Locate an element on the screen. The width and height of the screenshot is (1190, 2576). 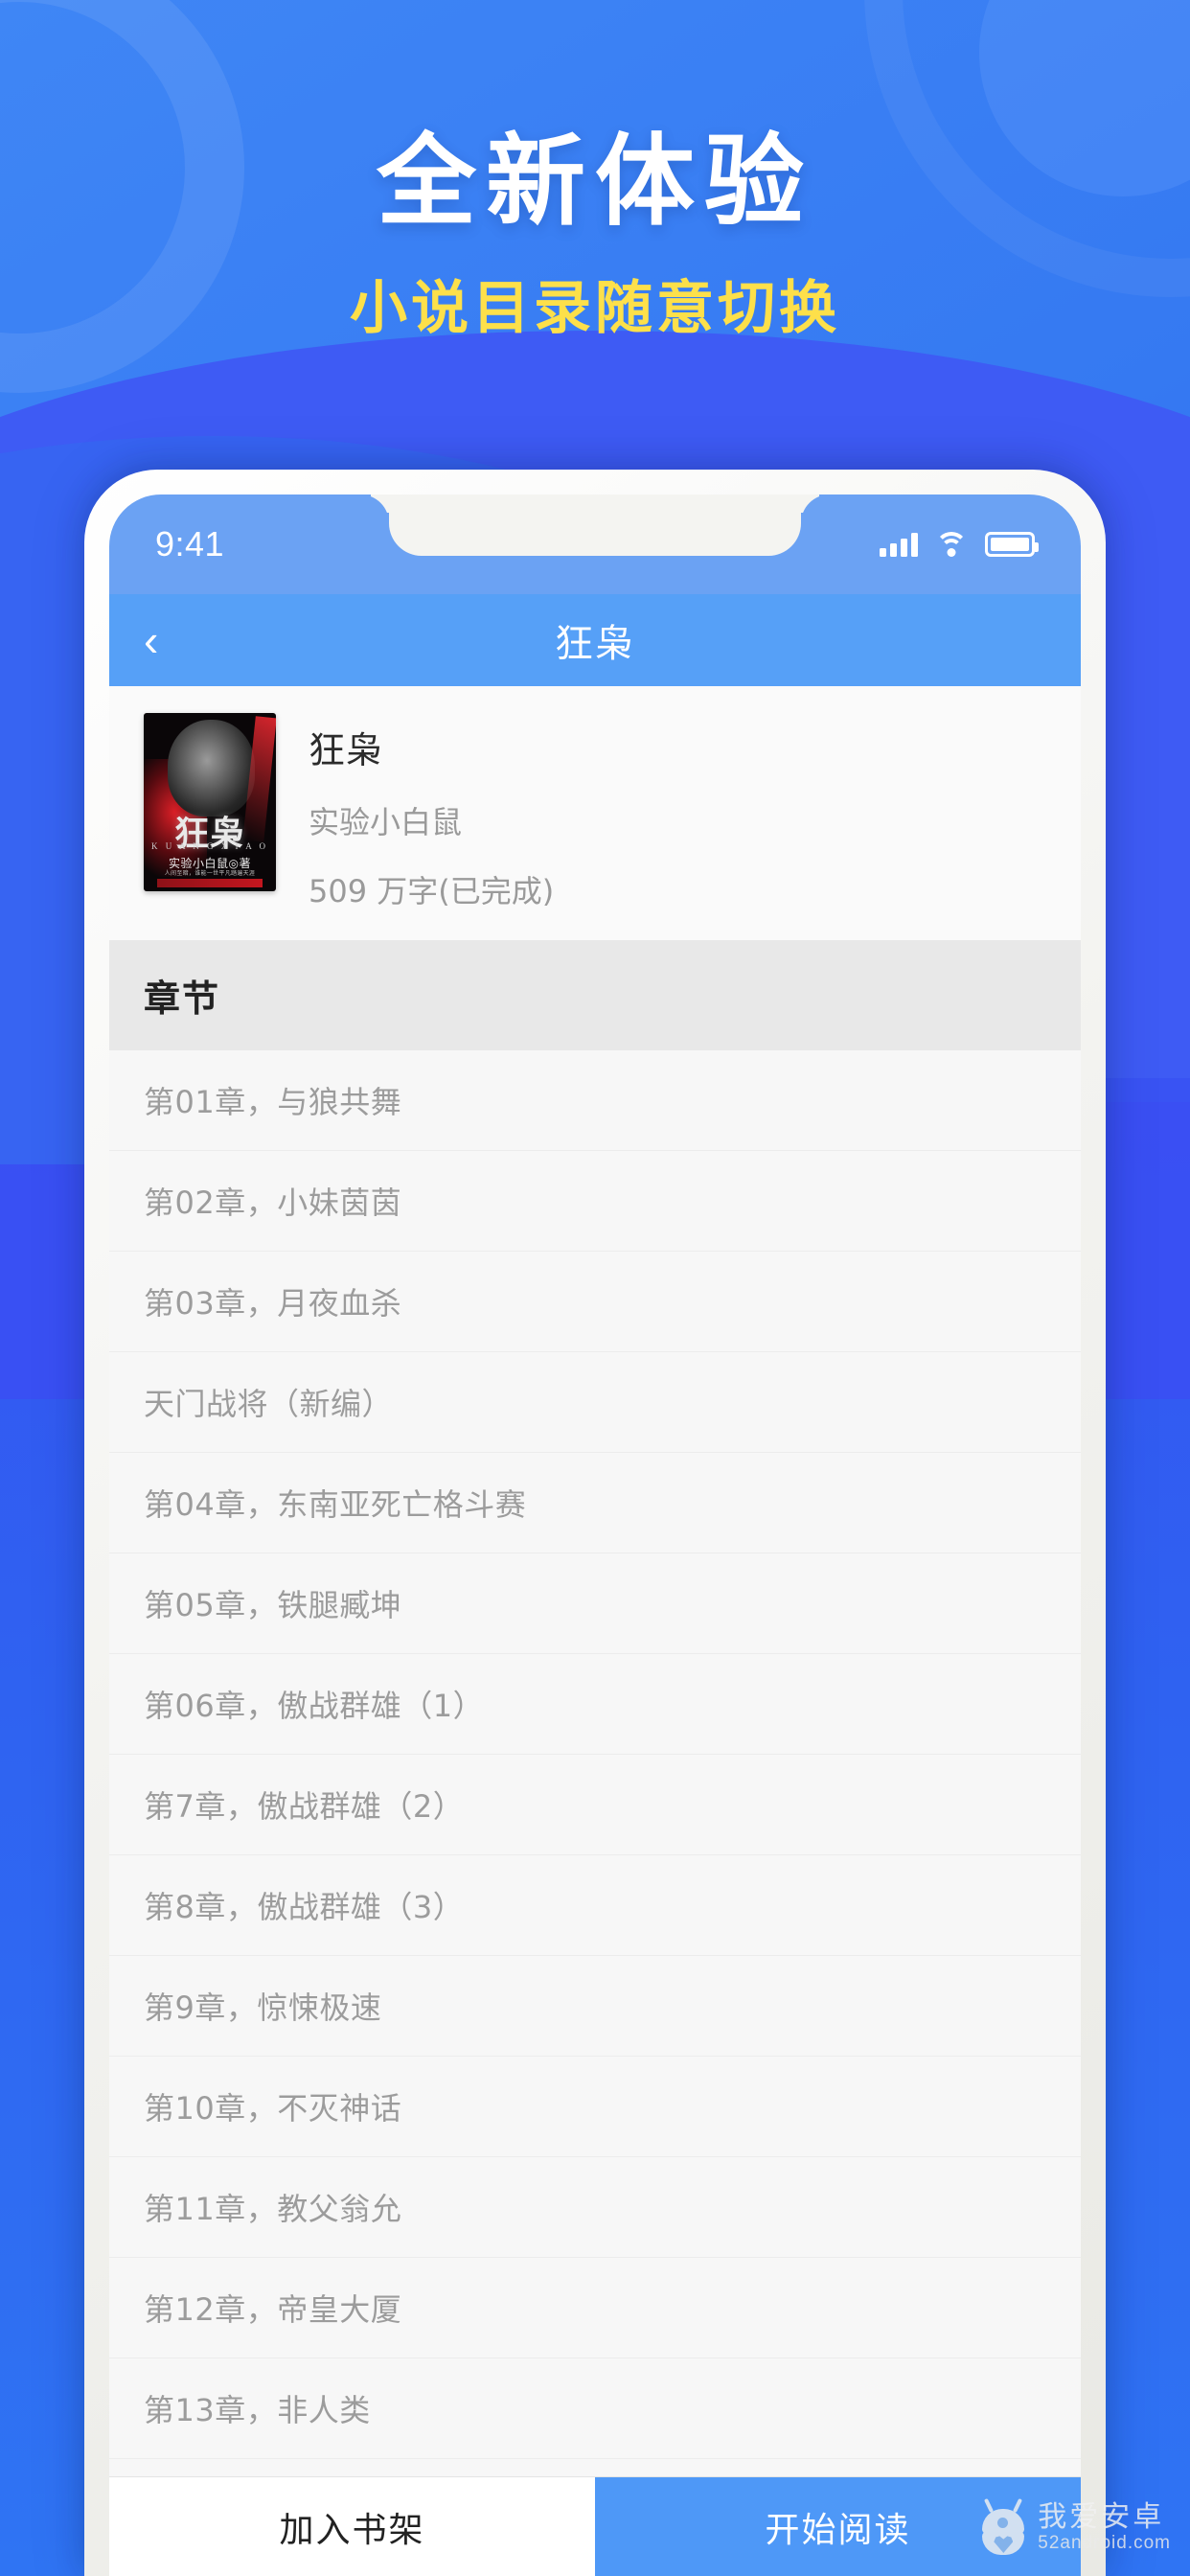
book-title: 狂枭 is located at coordinates (347, 750).